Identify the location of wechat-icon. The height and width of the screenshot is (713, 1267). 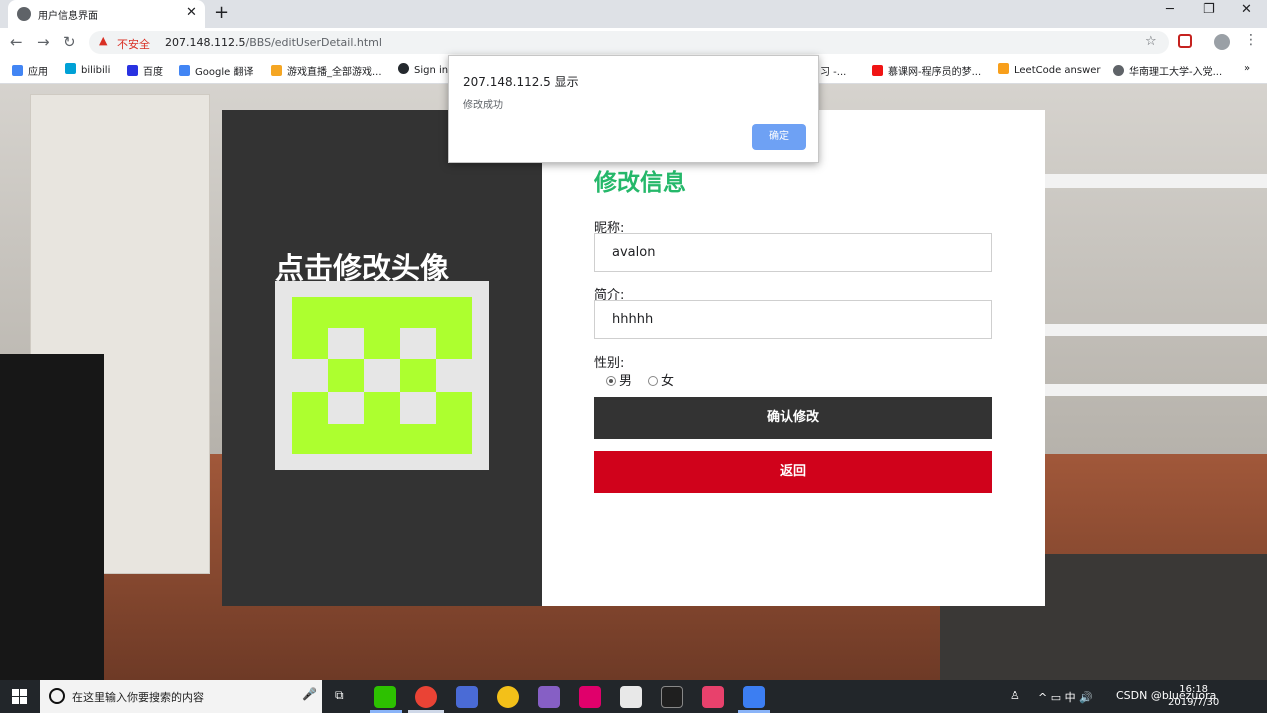
(385, 697).